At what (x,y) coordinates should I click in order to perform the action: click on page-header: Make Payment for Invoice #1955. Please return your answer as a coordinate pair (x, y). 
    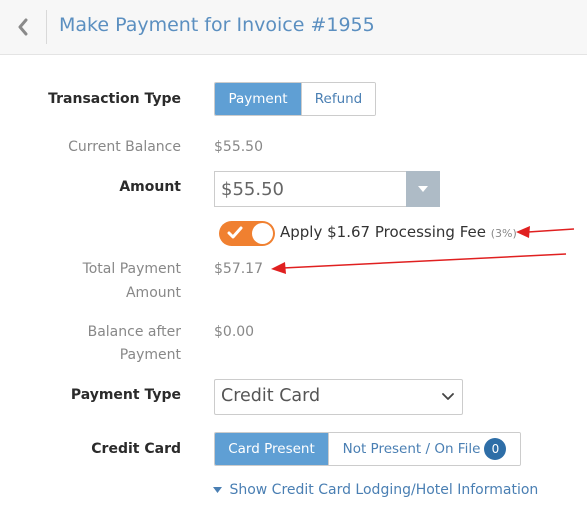
    Looking at the image, I should click on (293, 27).